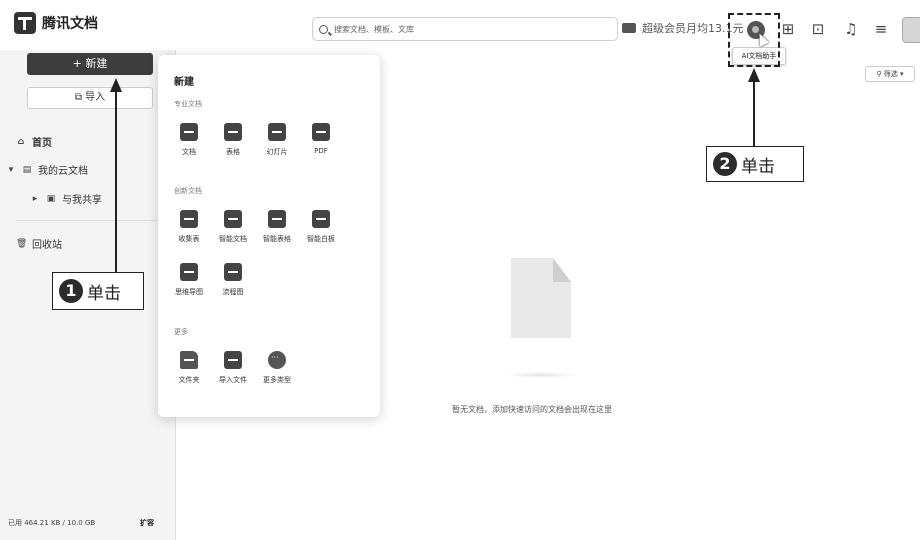  I want to click on mindmap-icon, so click(189, 272).